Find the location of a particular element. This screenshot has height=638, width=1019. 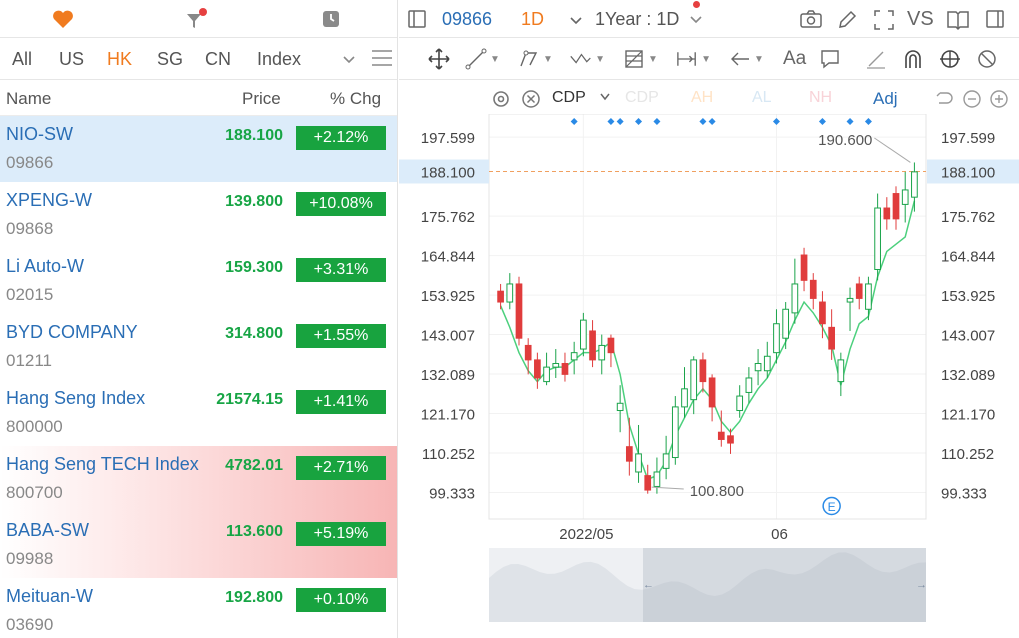

panel-icon is located at coordinates (995, 21).